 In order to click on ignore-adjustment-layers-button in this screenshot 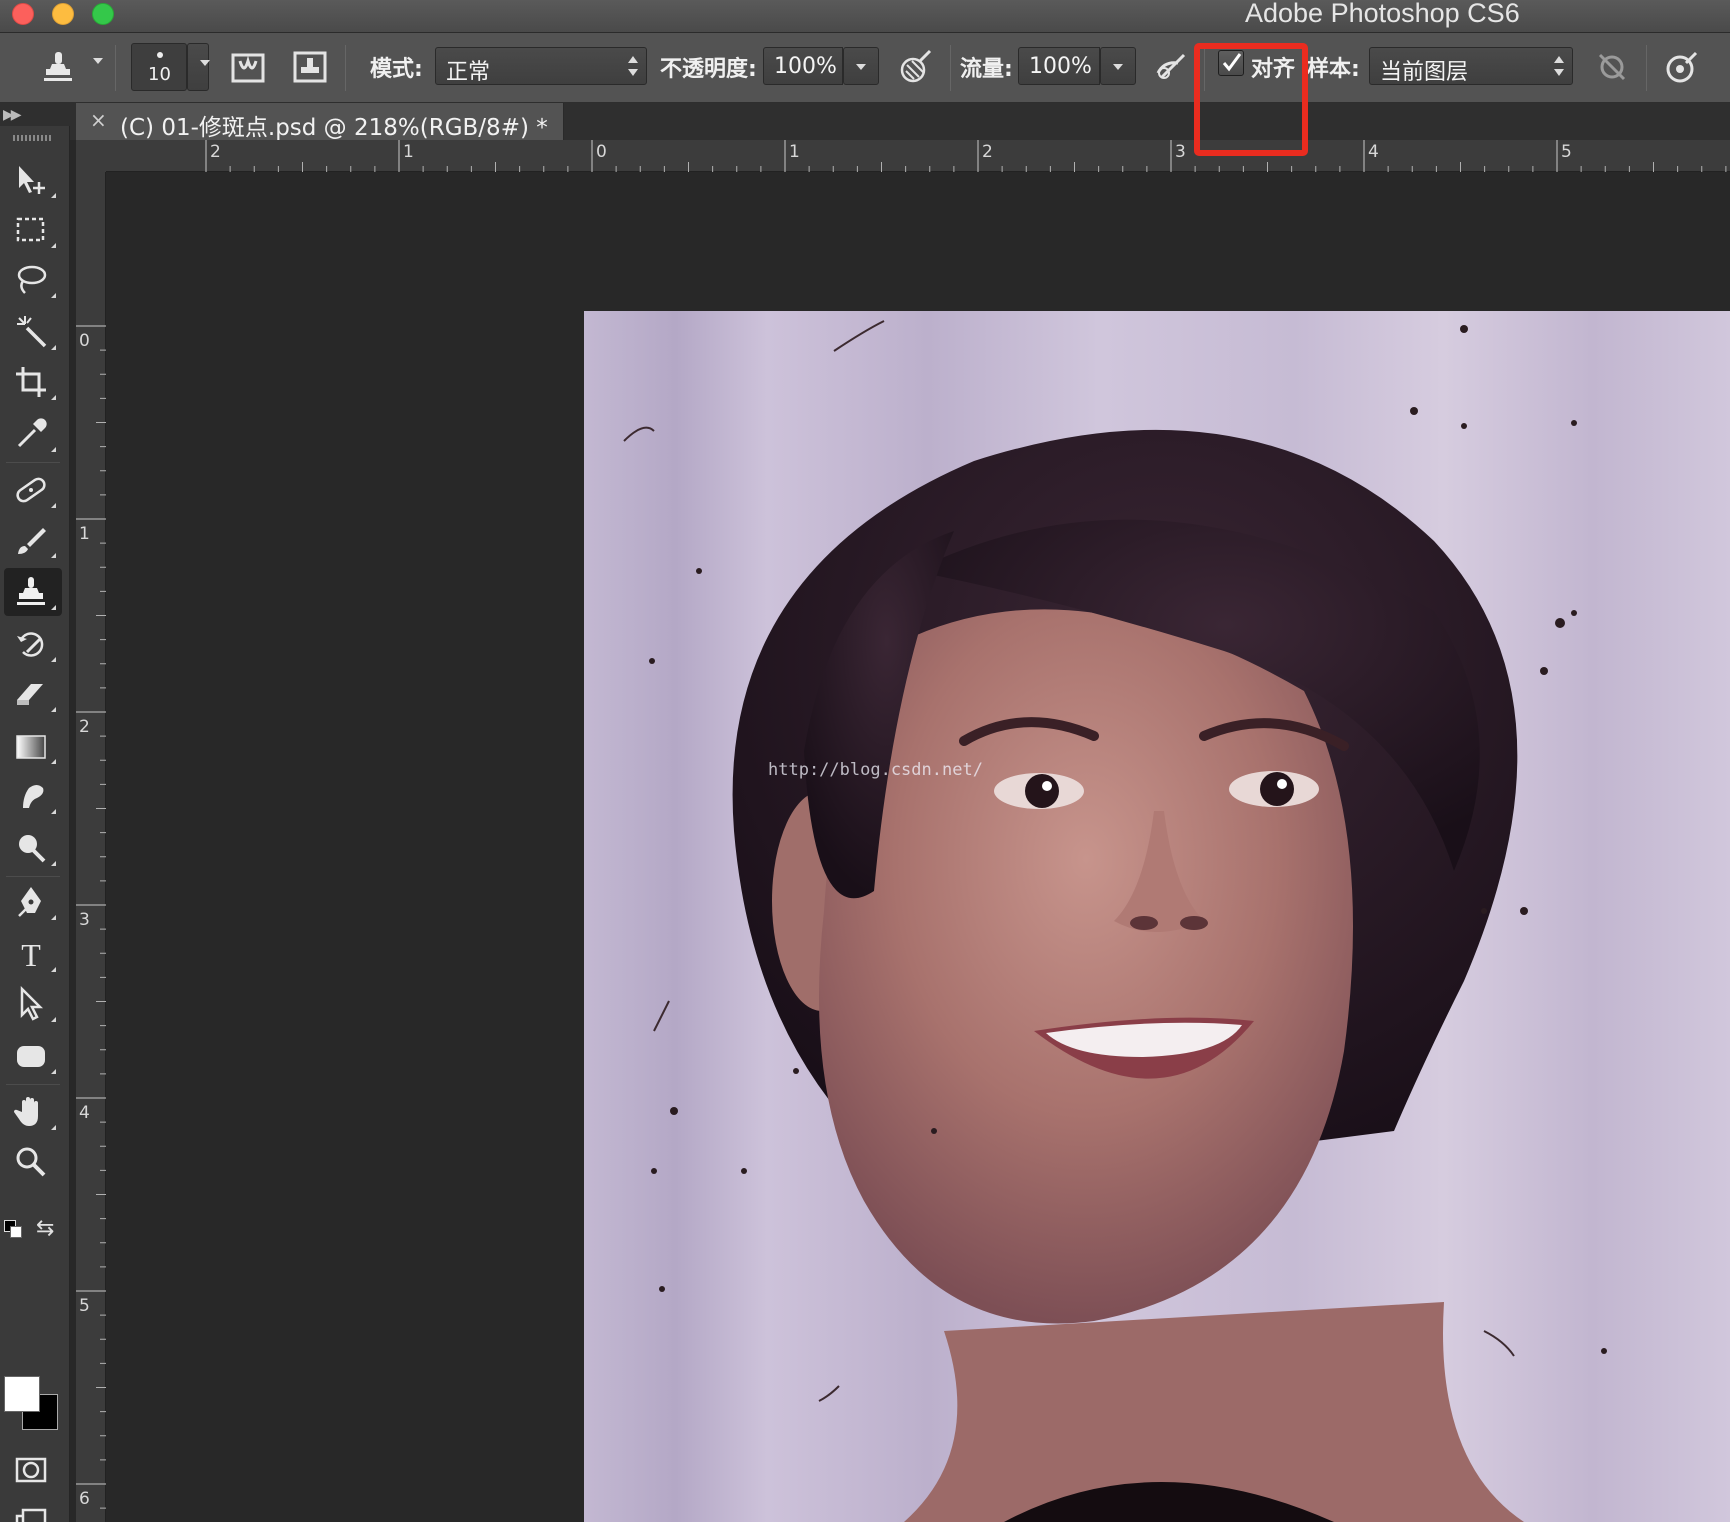, I will do `click(1612, 67)`.